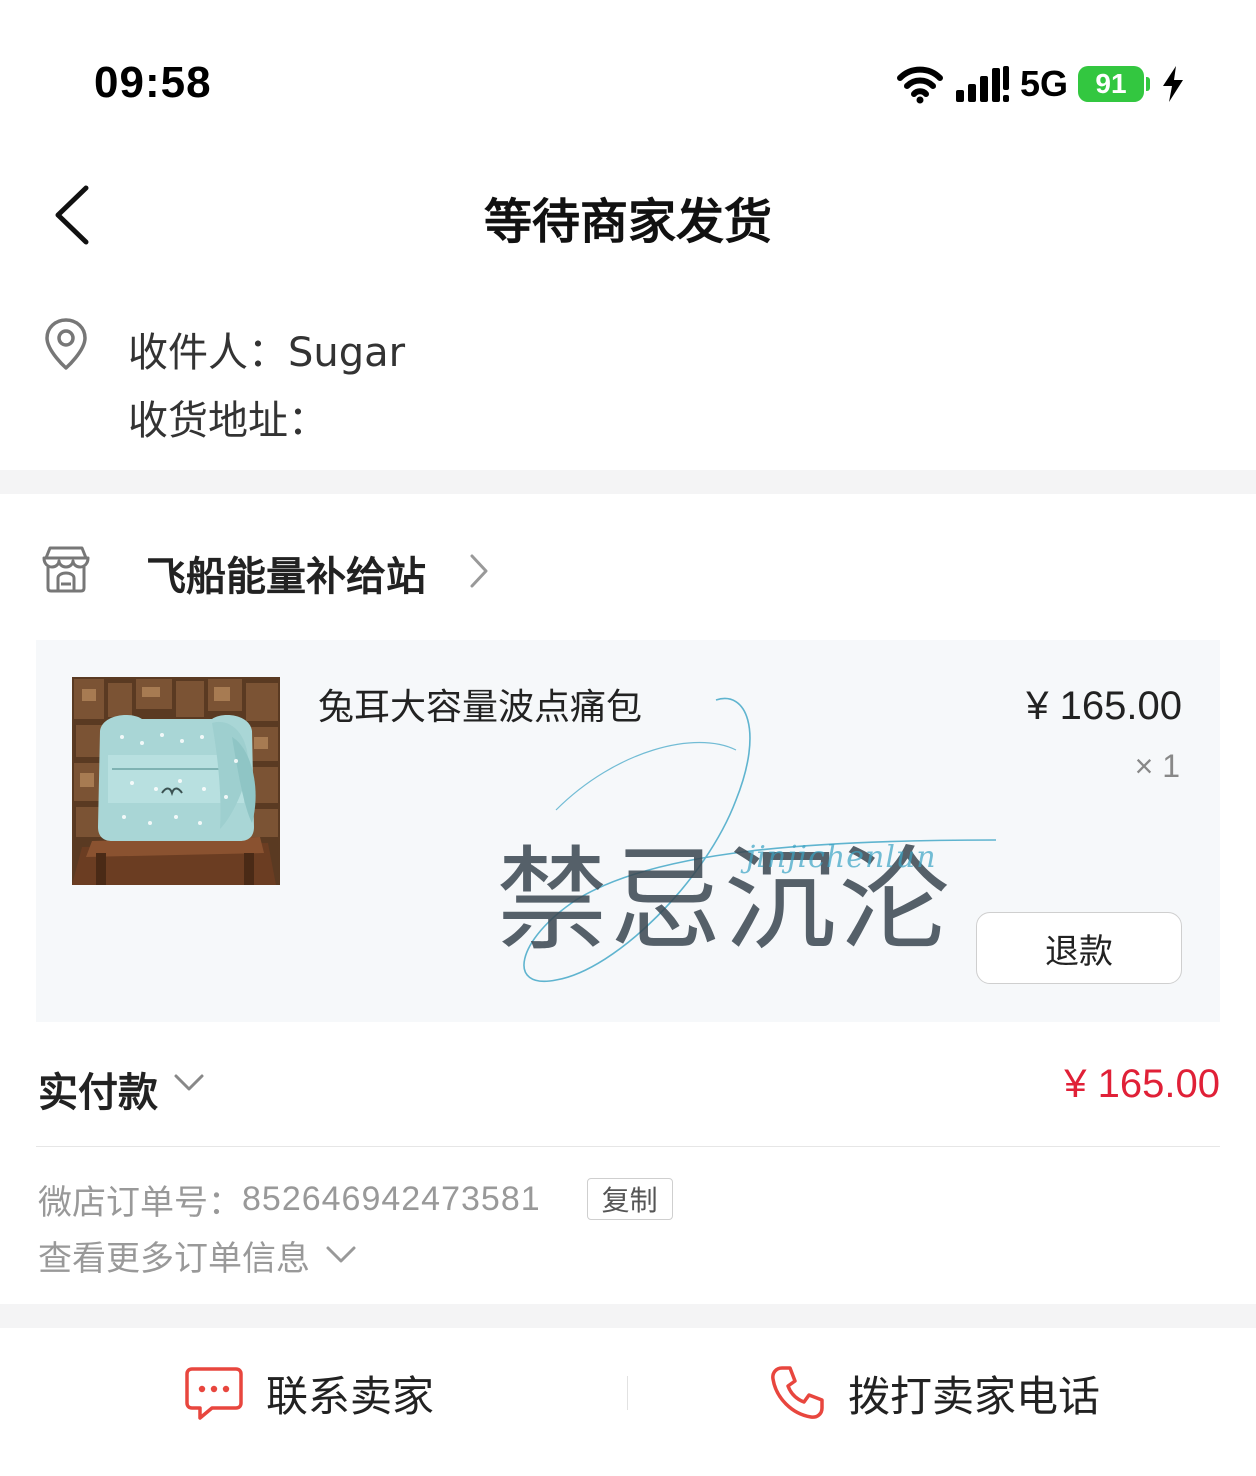 This screenshot has width=1256, height=1476. I want to click on product-quantity: × 1, so click(1157, 766).